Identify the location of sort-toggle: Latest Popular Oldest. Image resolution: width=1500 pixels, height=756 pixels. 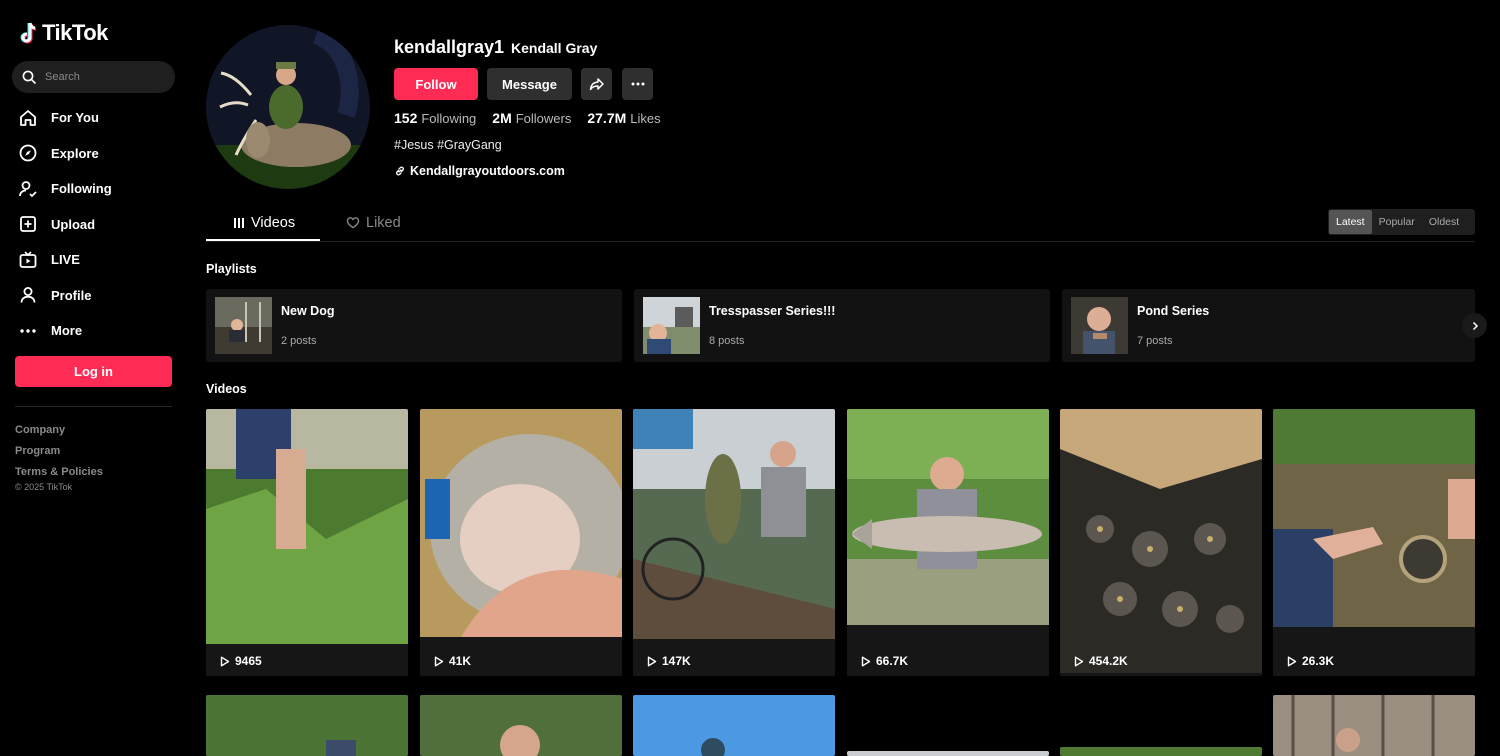
(1401, 222).